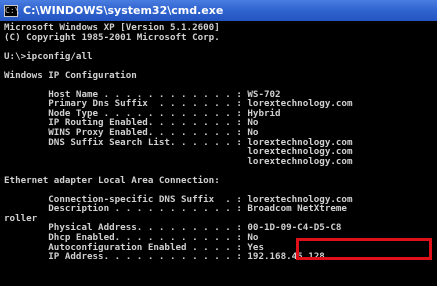 Image resolution: width=437 pixels, height=286 pixels. I want to click on physical-address-highlight, so click(364, 249).